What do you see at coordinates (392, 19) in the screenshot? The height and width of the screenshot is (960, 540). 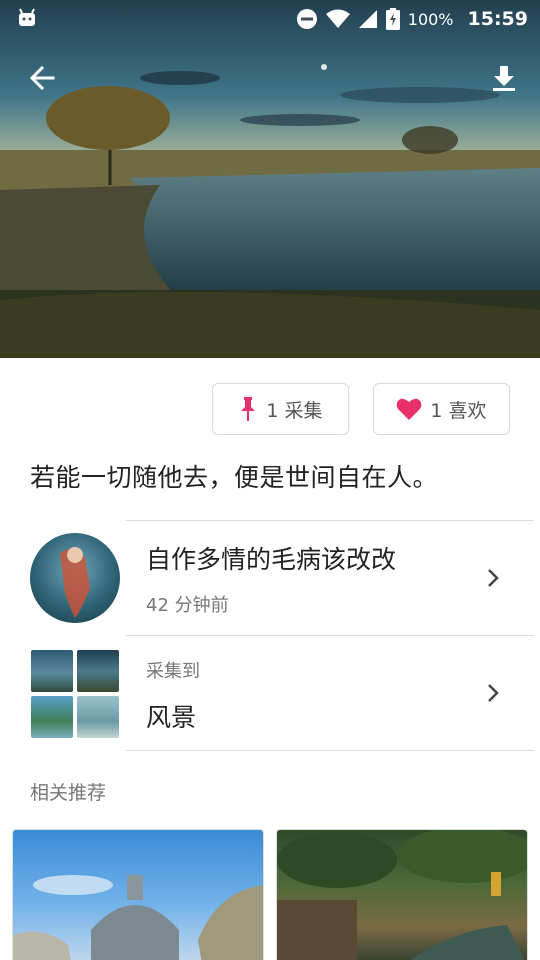 I see `battery-icon` at bounding box center [392, 19].